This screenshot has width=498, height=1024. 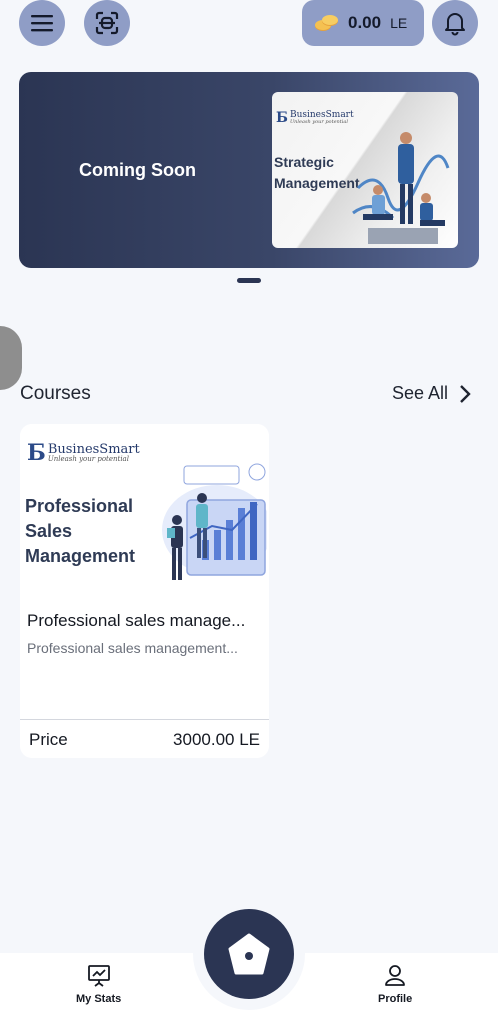 What do you see at coordinates (144, 719) in the screenshot?
I see `card-divider` at bounding box center [144, 719].